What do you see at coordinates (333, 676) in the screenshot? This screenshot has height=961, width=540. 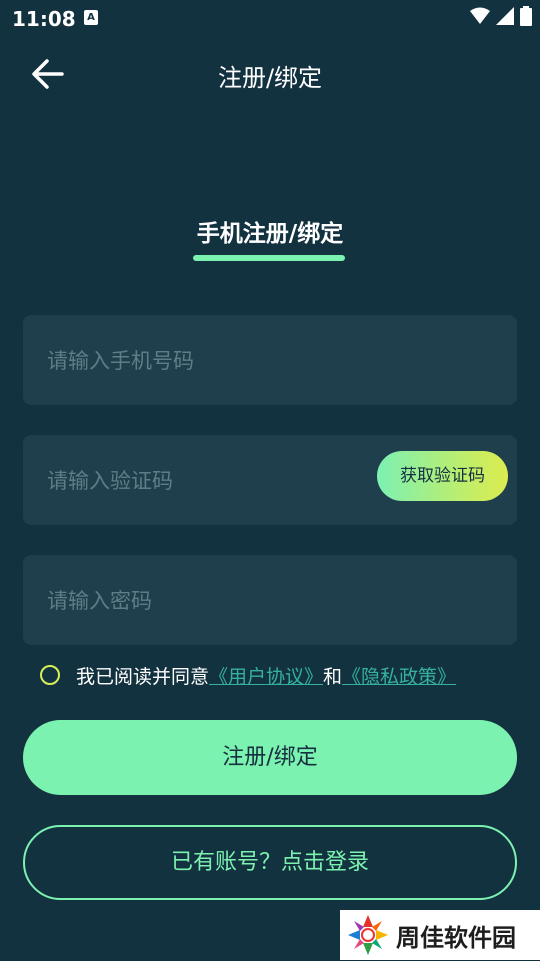 I see `agreement-and: 和` at bounding box center [333, 676].